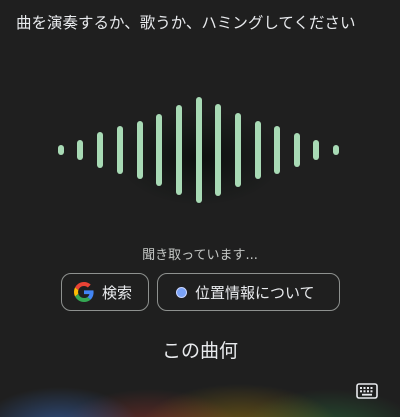 The width and height of the screenshot is (400, 417). I want to click on google-g-icon, so click(84, 292).